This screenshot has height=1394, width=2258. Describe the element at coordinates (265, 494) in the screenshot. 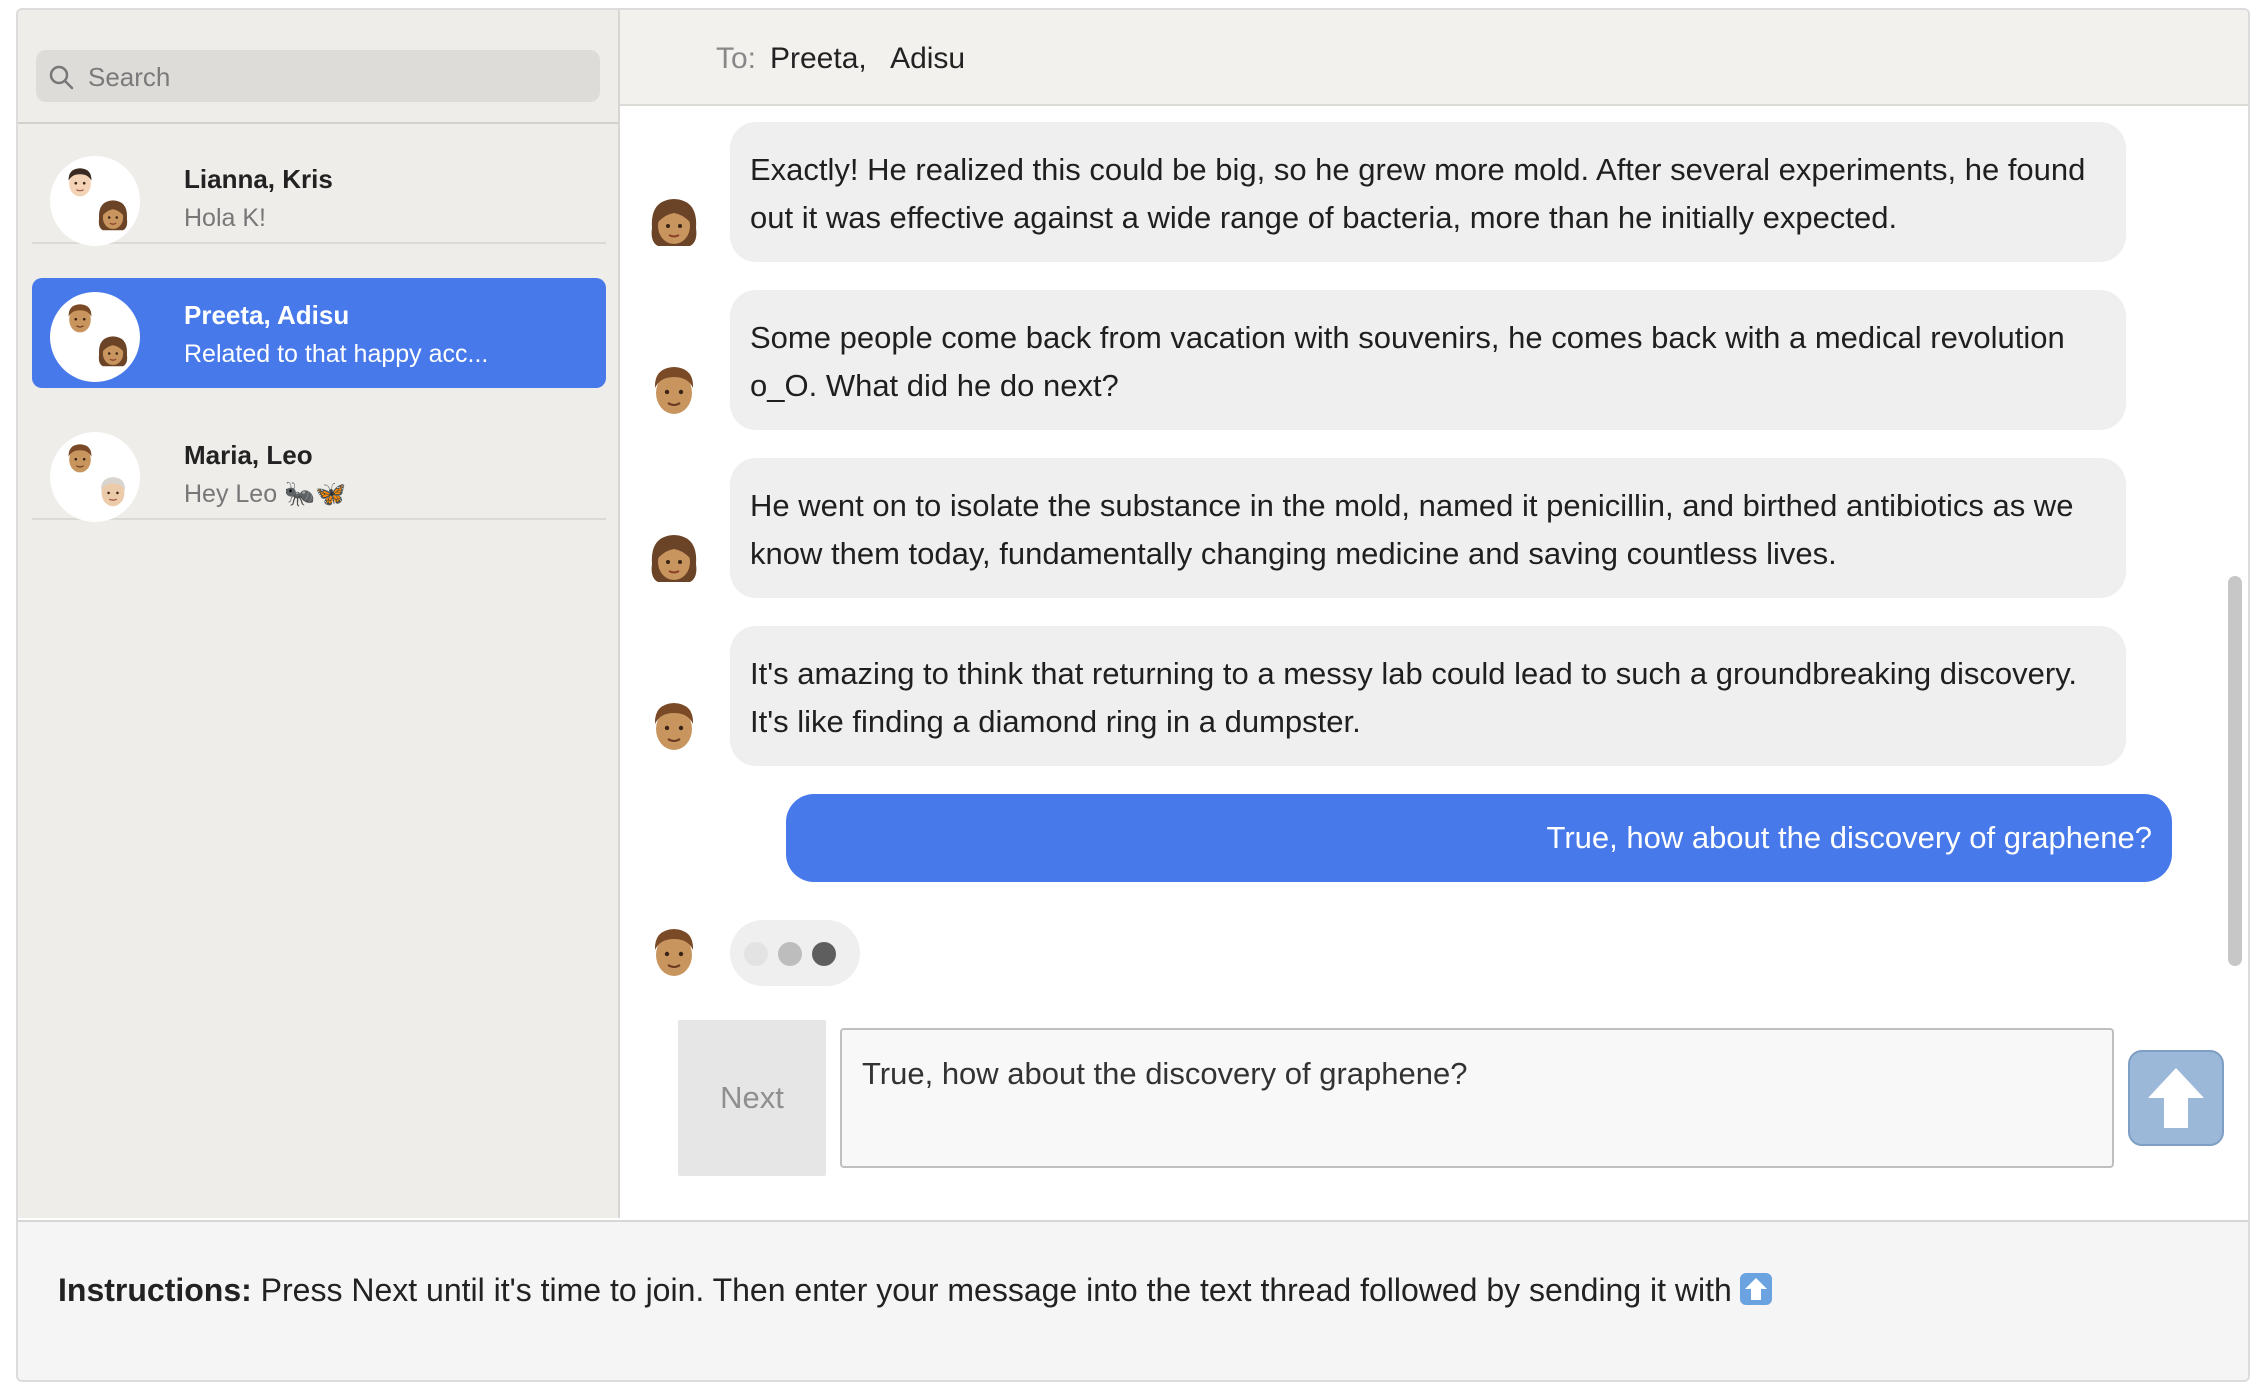

I see `conversation-preview: Hey Leo 🐜🦋` at that location.